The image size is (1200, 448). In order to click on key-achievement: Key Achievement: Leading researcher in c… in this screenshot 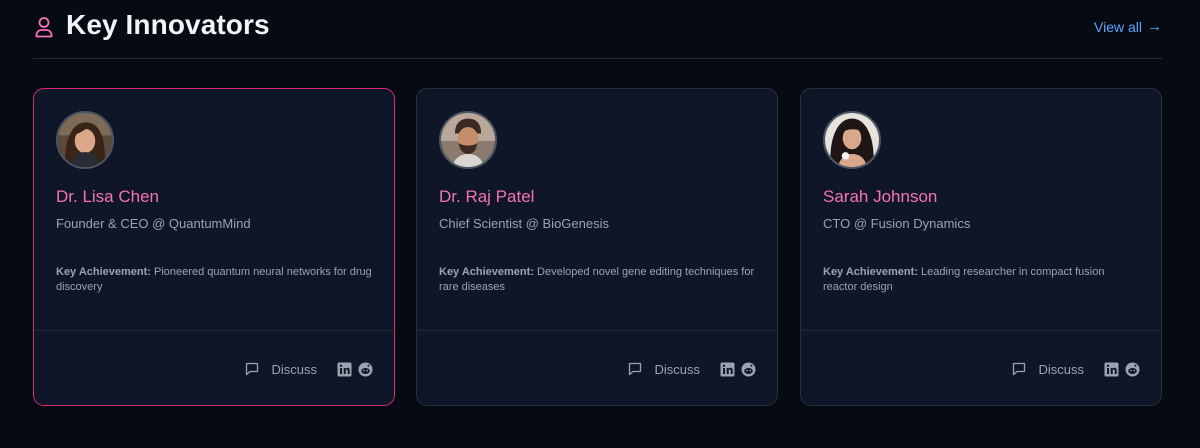, I will do `click(982, 280)`.